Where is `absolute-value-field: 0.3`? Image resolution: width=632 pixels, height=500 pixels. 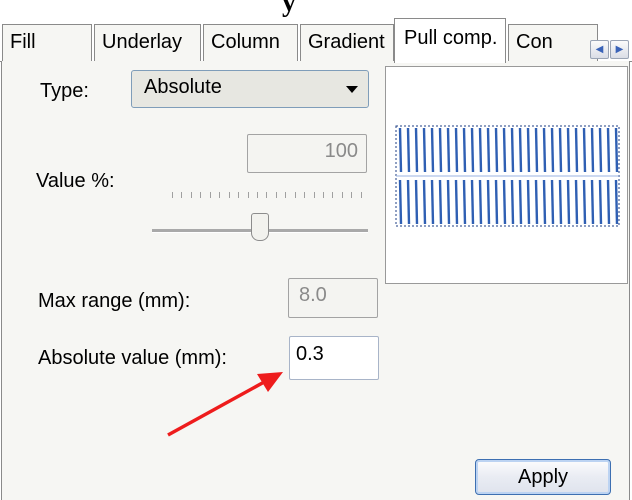 absolute-value-field: 0.3 is located at coordinates (334, 358).